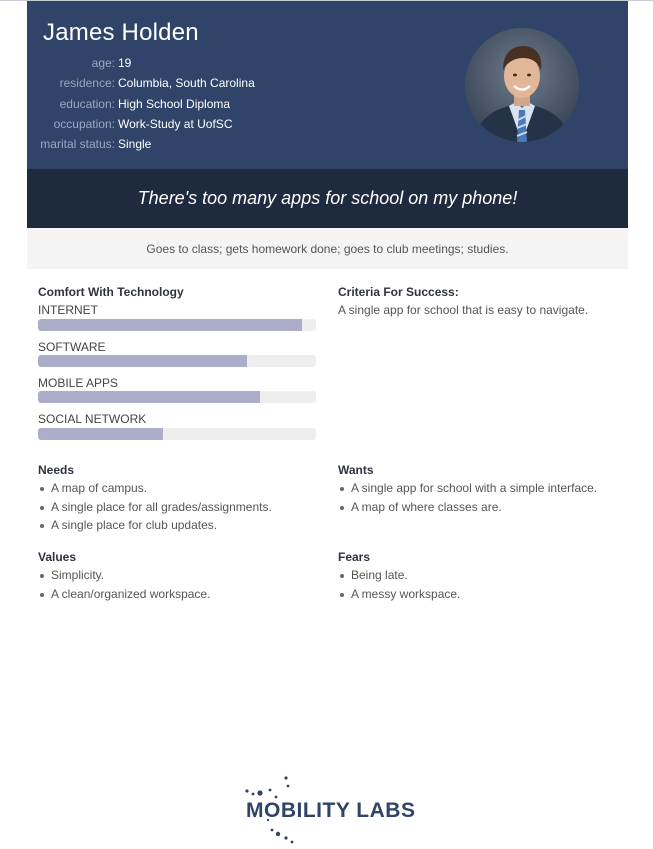 Image resolution: width=653 pixels, height=849 pixels. I want to click on tech-bar-mobile-apps, so click(177, 397).